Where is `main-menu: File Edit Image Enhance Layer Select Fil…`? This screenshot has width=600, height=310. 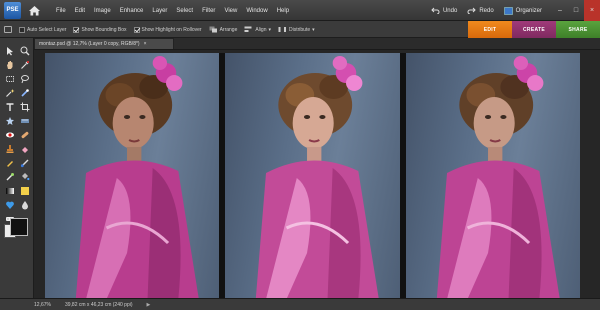
main-menu: File Edit Image Enhance Layer Select Fil… is located at coordinates (172, 10).